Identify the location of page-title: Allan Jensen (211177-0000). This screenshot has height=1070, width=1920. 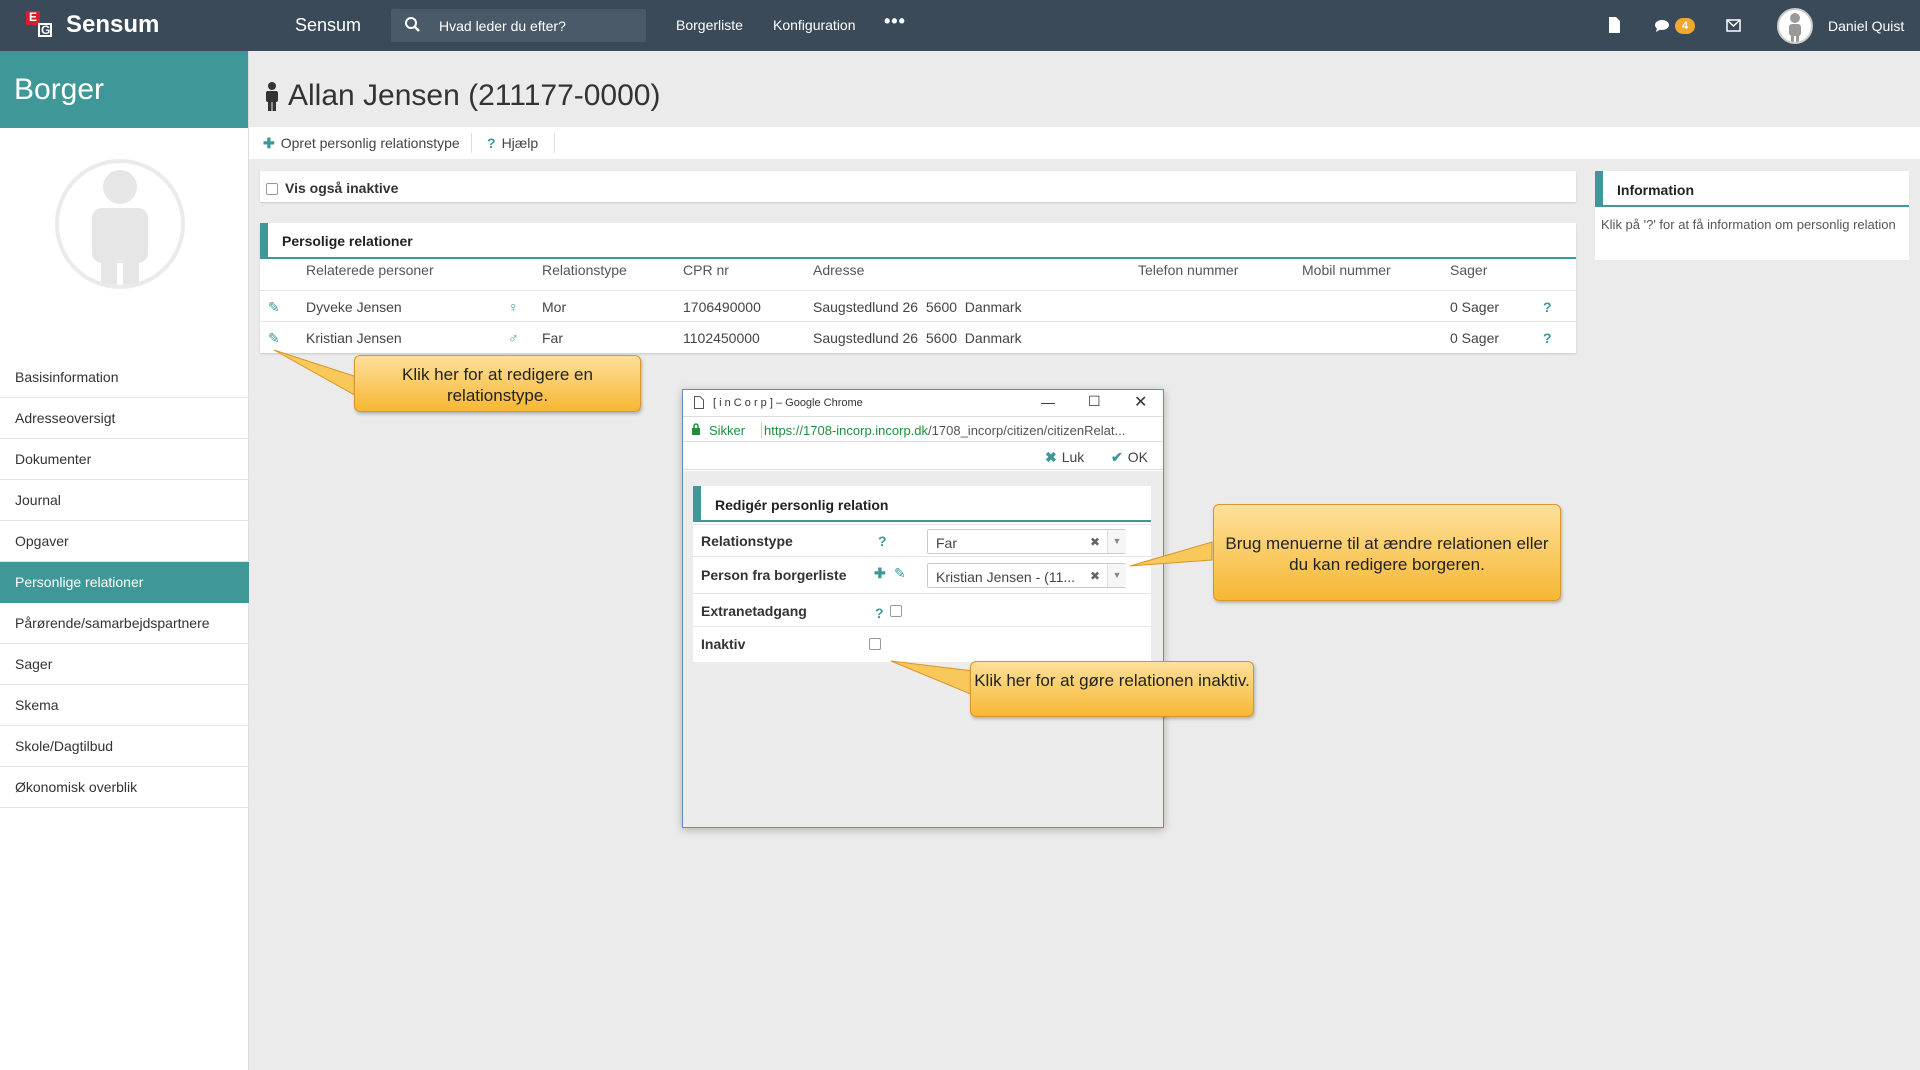
(461, 96).